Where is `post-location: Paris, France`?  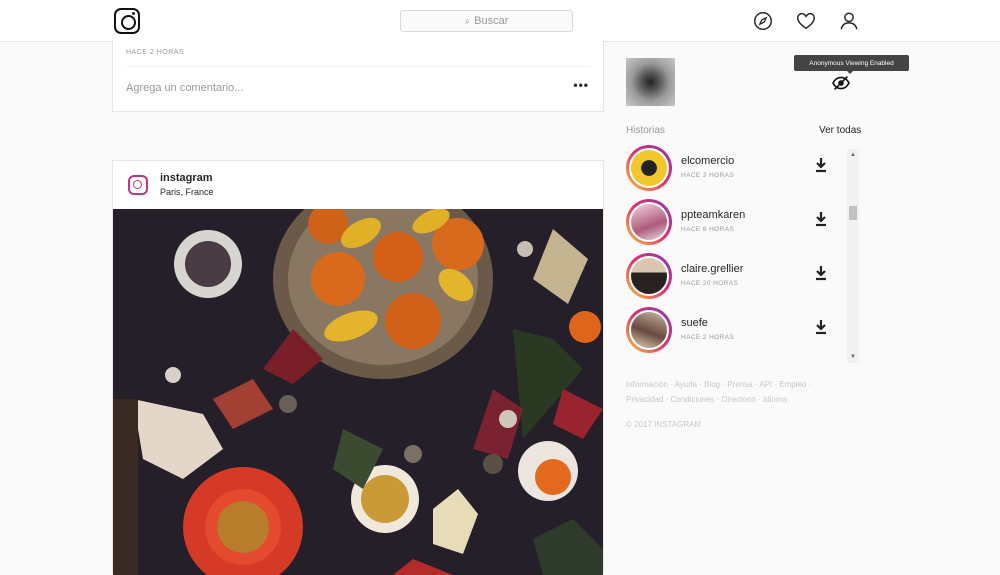
post-location: Paris, France is located at coordinates (187, 192).